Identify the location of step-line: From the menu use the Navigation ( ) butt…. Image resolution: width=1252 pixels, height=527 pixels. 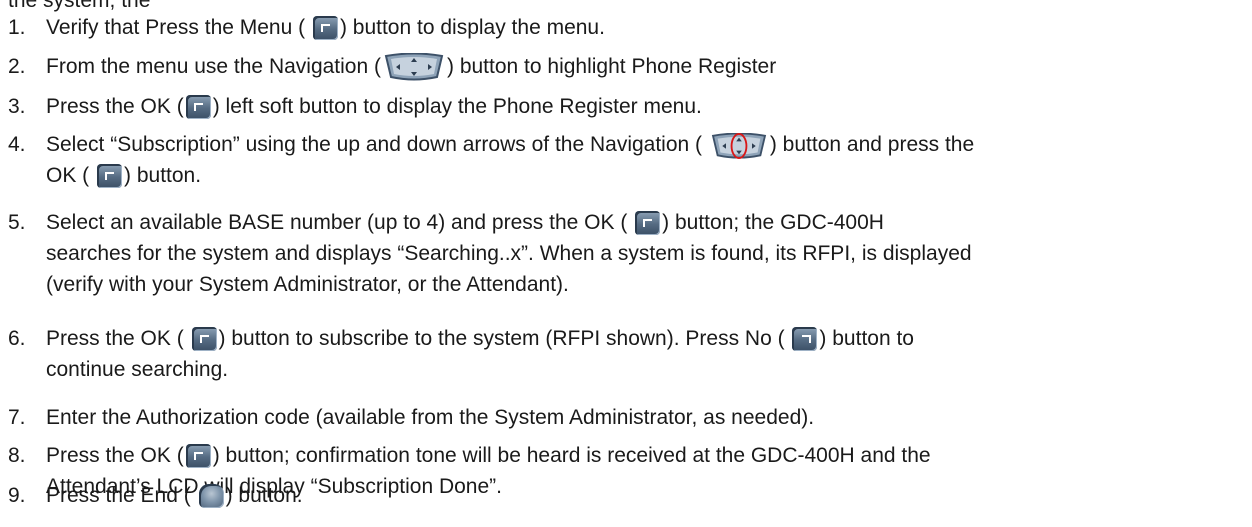
(639, 66).